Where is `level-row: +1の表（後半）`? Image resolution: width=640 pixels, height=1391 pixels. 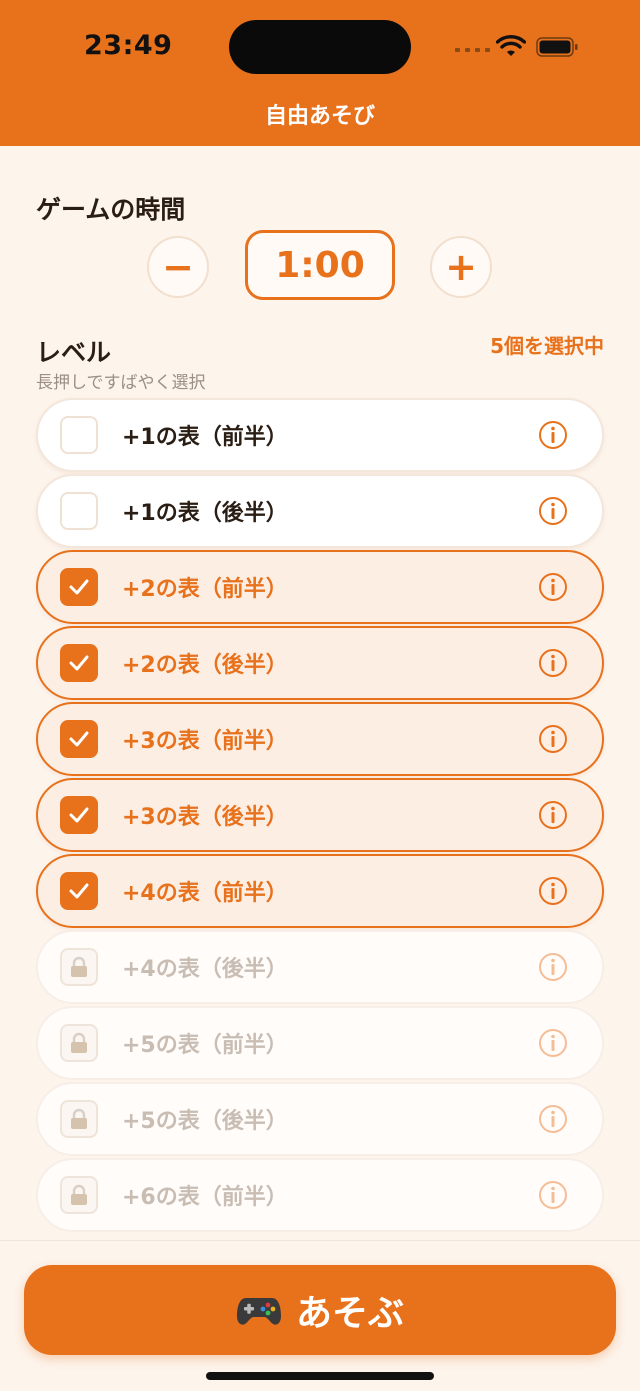 level-row: +1の表（後半） is located at coordinates (320, 511).